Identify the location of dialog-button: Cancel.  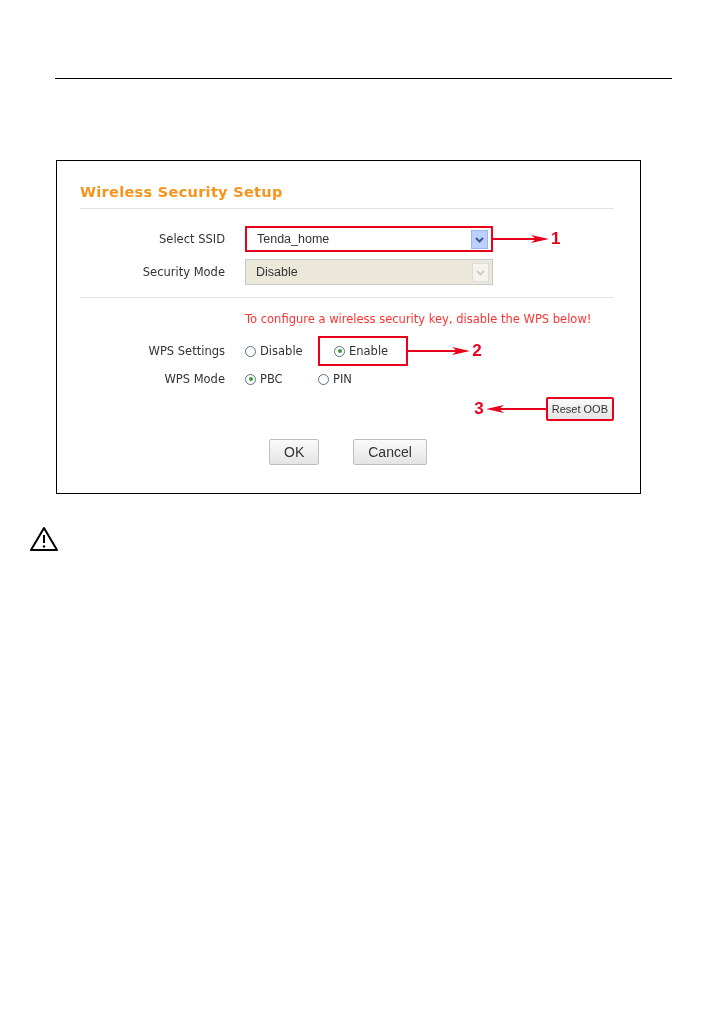
(390, 452).